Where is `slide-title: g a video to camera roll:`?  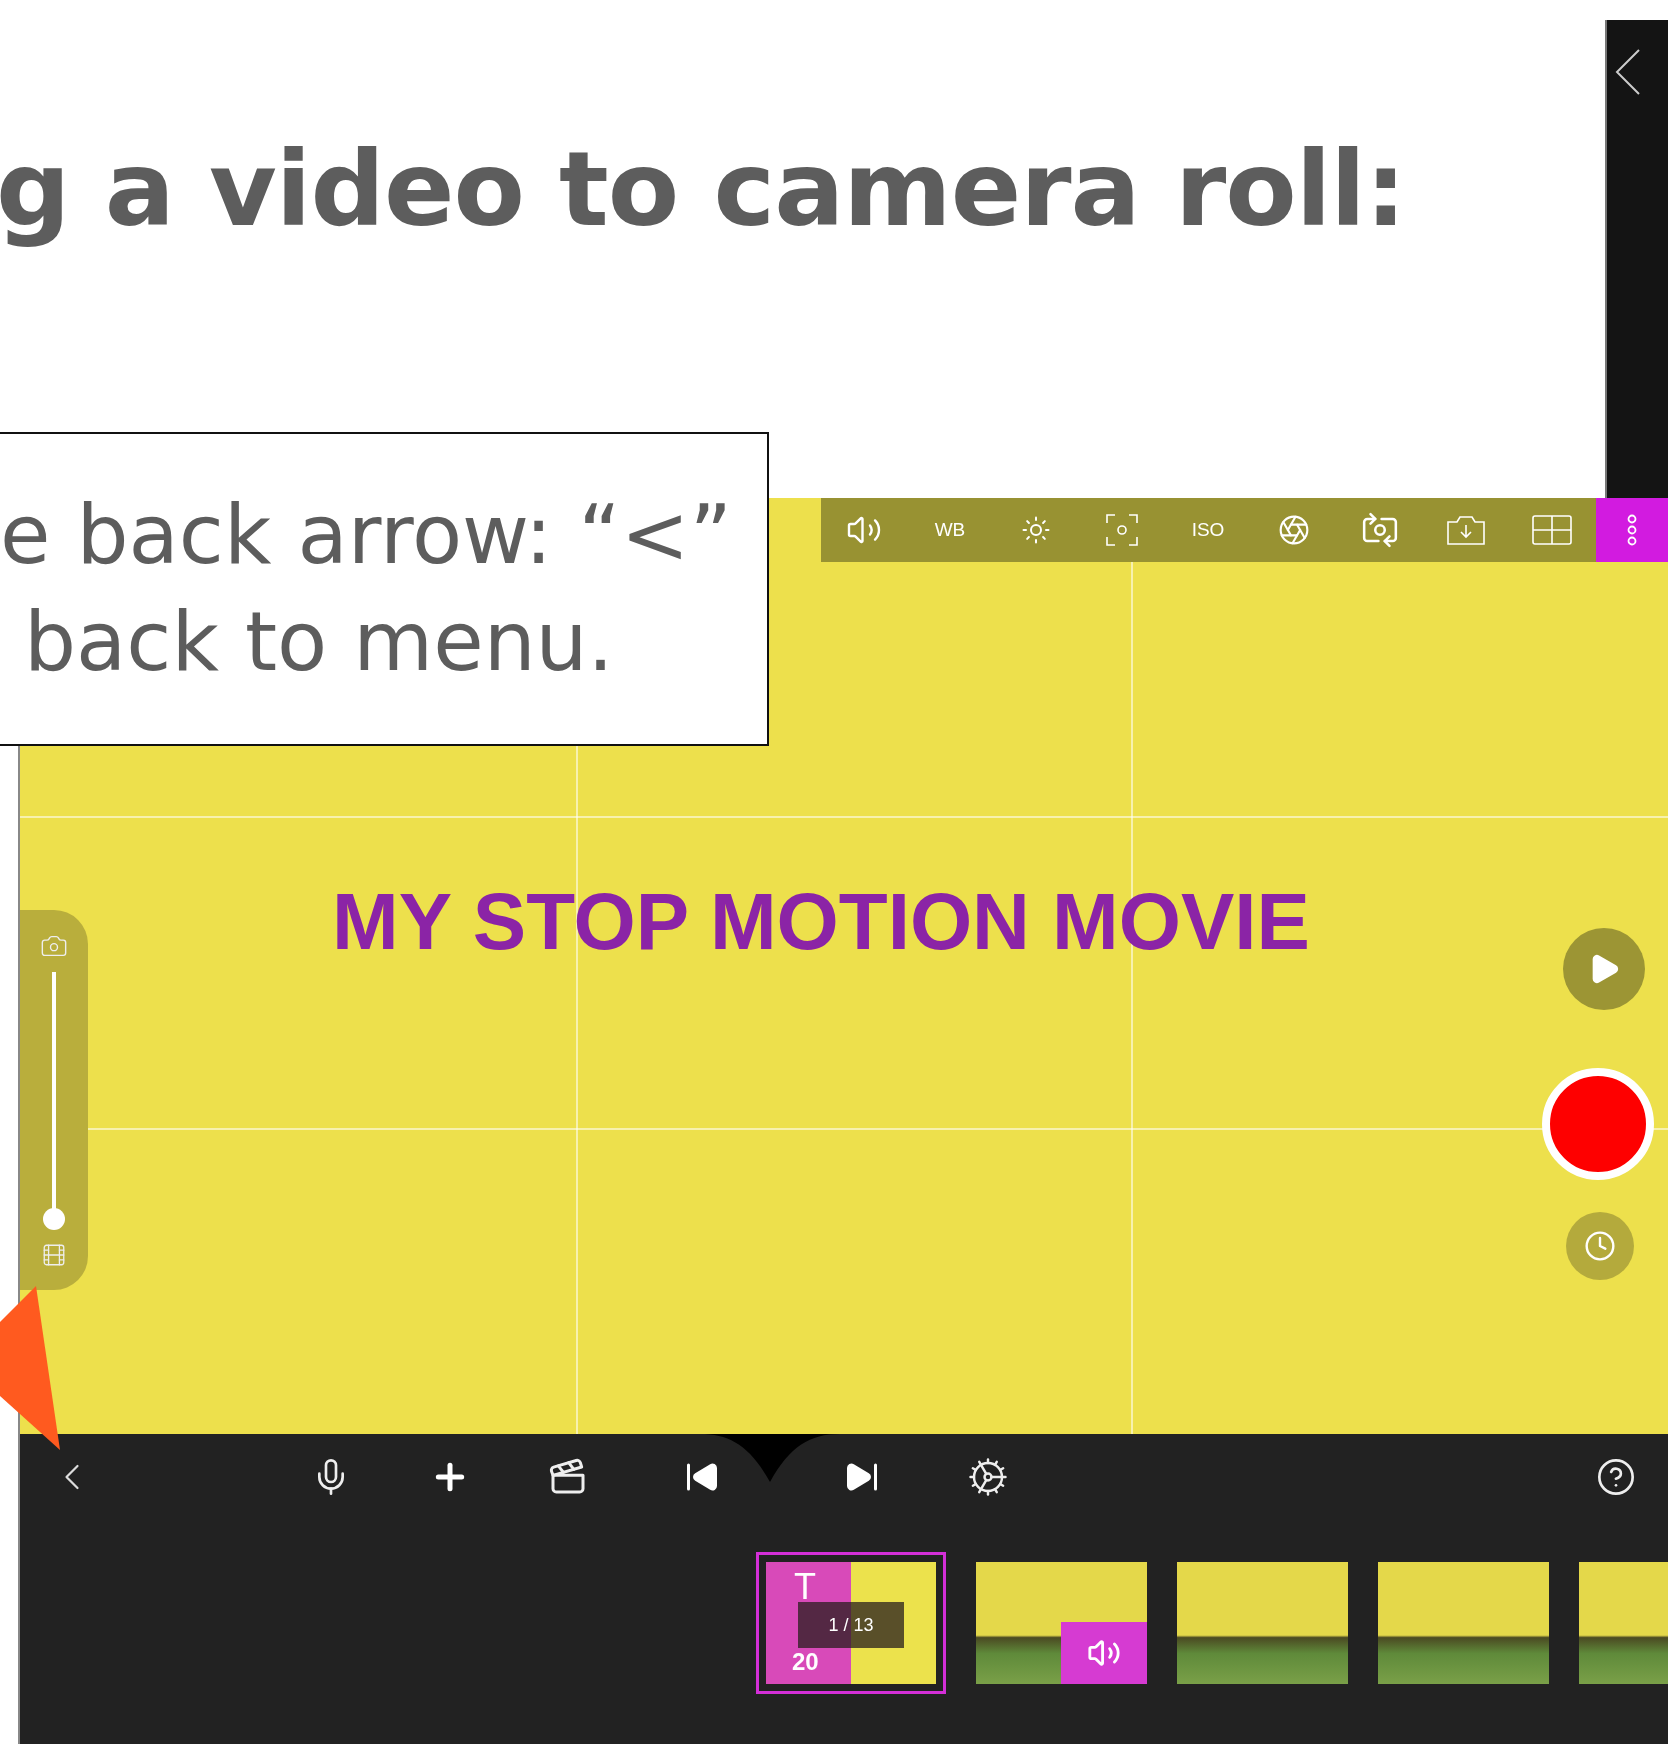
slide-title: g a video to camera roll: is located at coordinates (703, 189).